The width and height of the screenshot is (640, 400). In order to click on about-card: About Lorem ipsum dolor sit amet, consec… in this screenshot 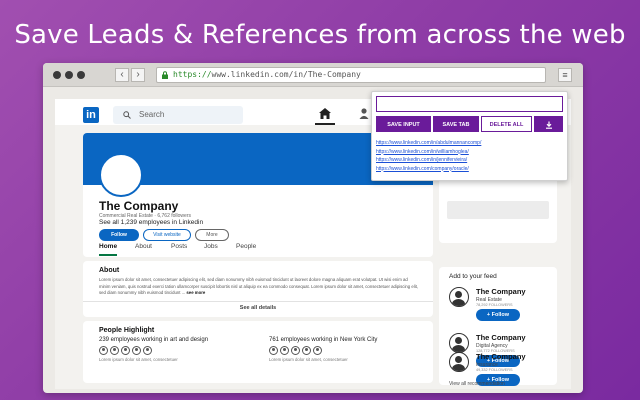, I will do `click(258, 289)`.